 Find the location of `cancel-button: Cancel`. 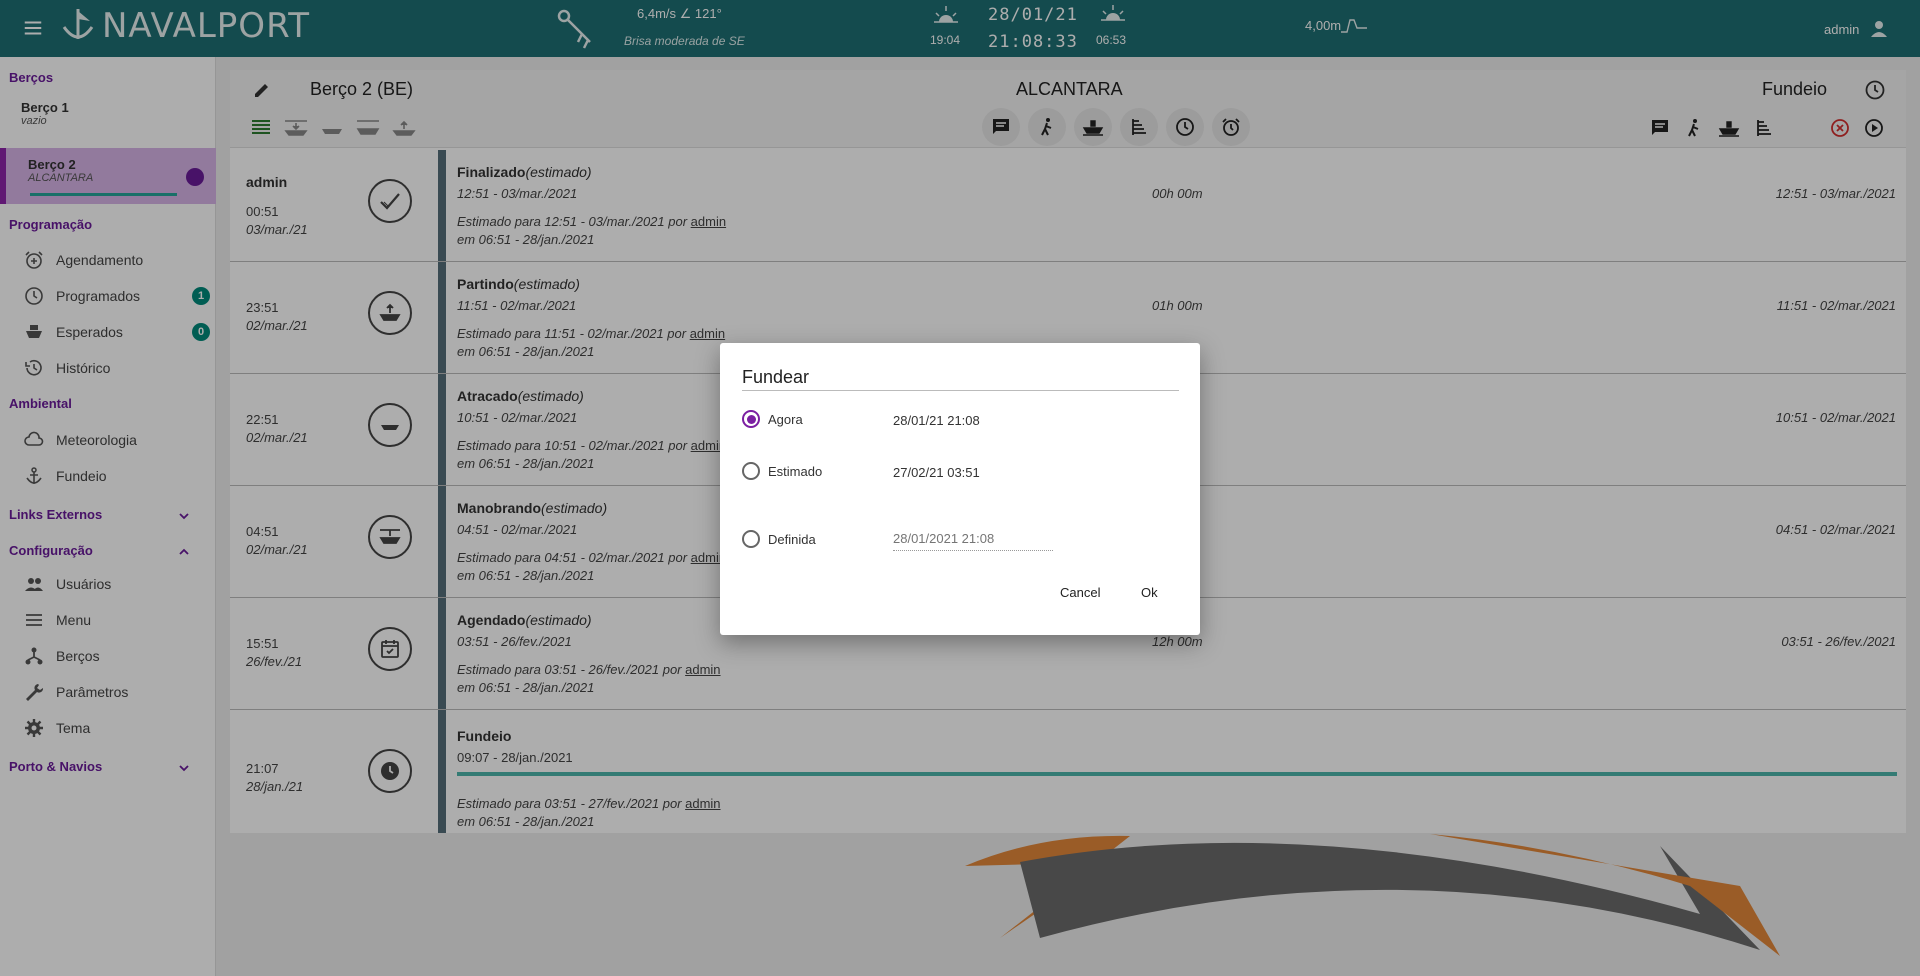

cancel-button: Cancel is located at coordinates (1080, 592).